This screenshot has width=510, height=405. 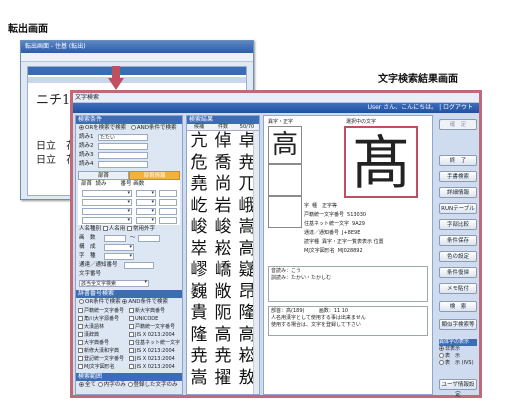 I want to click on display-registered-radio, so click(x=130, y=384).